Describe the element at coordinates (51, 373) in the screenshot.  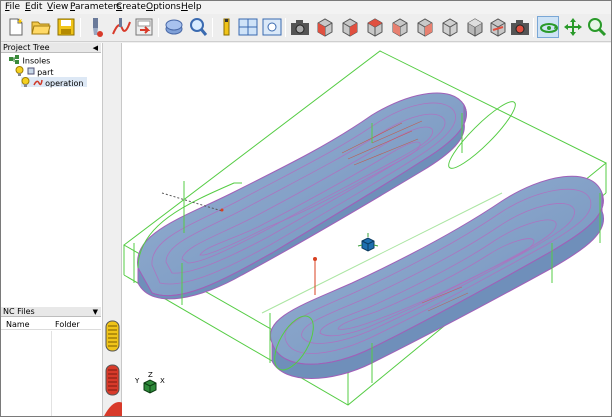
I see `table-divider` at that location.